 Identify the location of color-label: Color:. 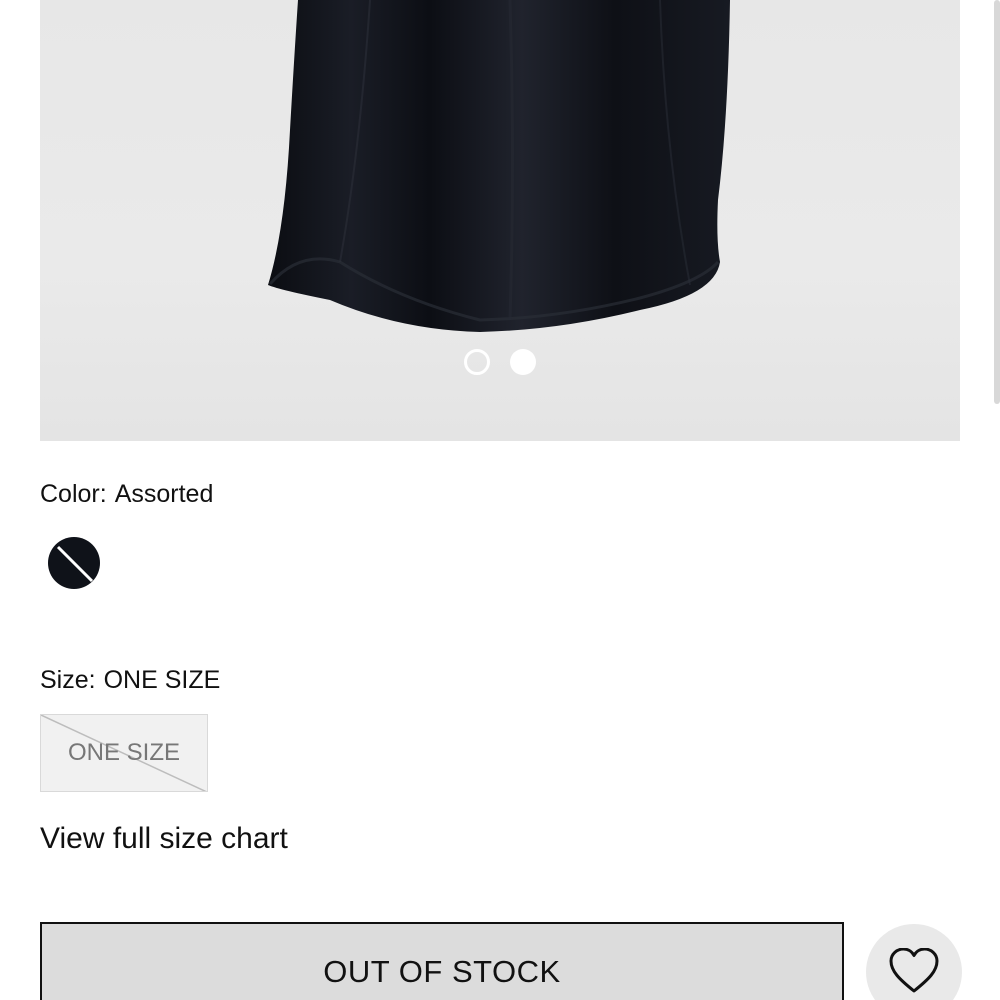
(73, 494).